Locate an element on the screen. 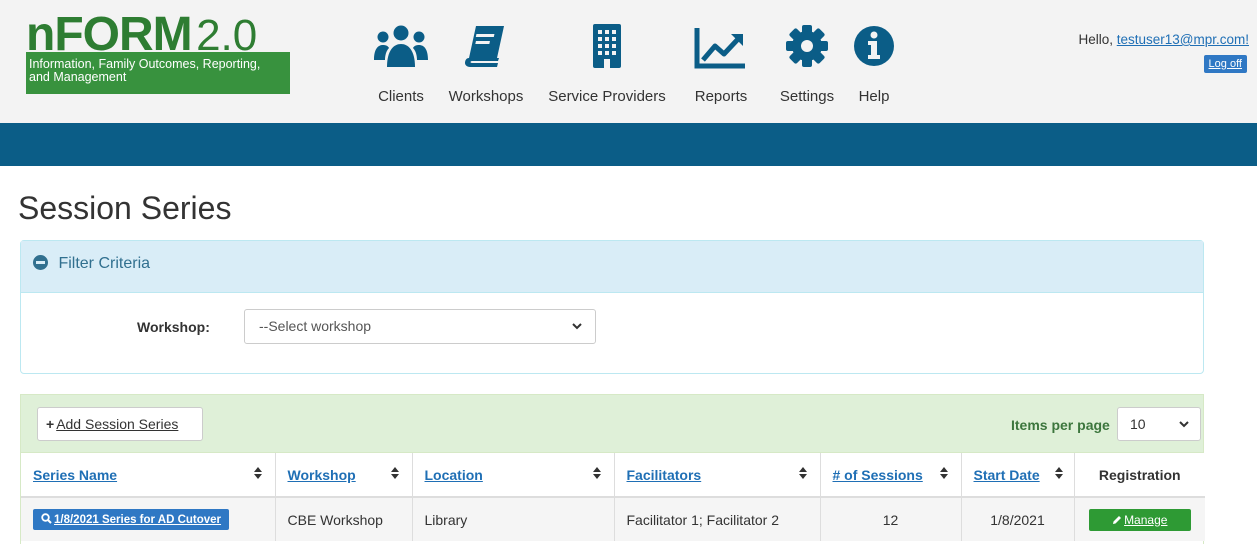 This screenshot has height=544, width=1257. nav-label-service-providers: Service Providers is located at coordinates (607, 96).